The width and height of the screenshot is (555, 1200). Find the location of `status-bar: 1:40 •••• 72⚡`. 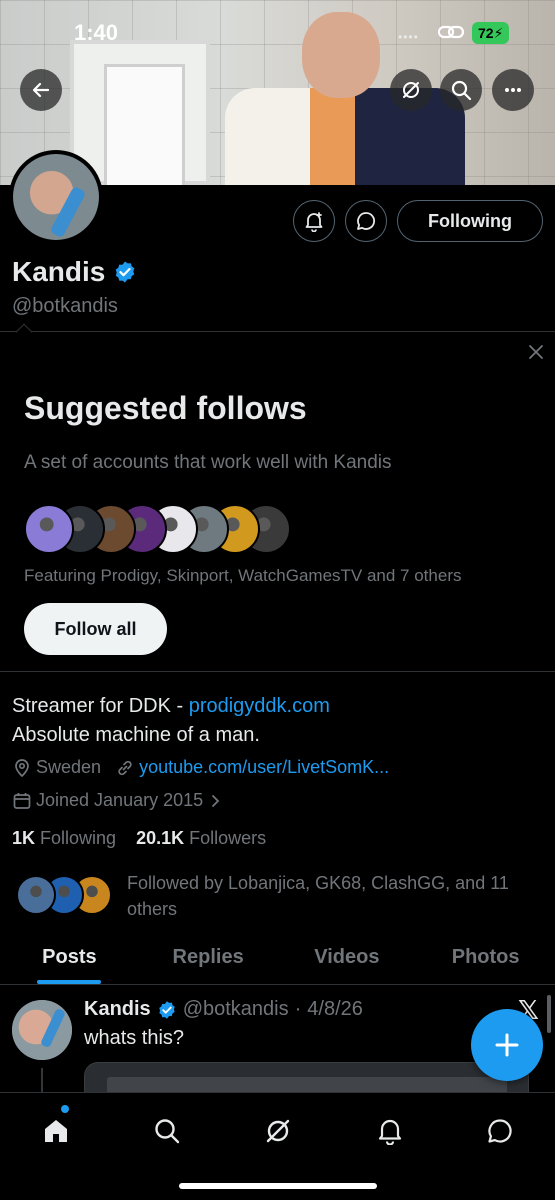

status-bar: 1:40 •••• 72⚡ is located at coordinates (277, 30).